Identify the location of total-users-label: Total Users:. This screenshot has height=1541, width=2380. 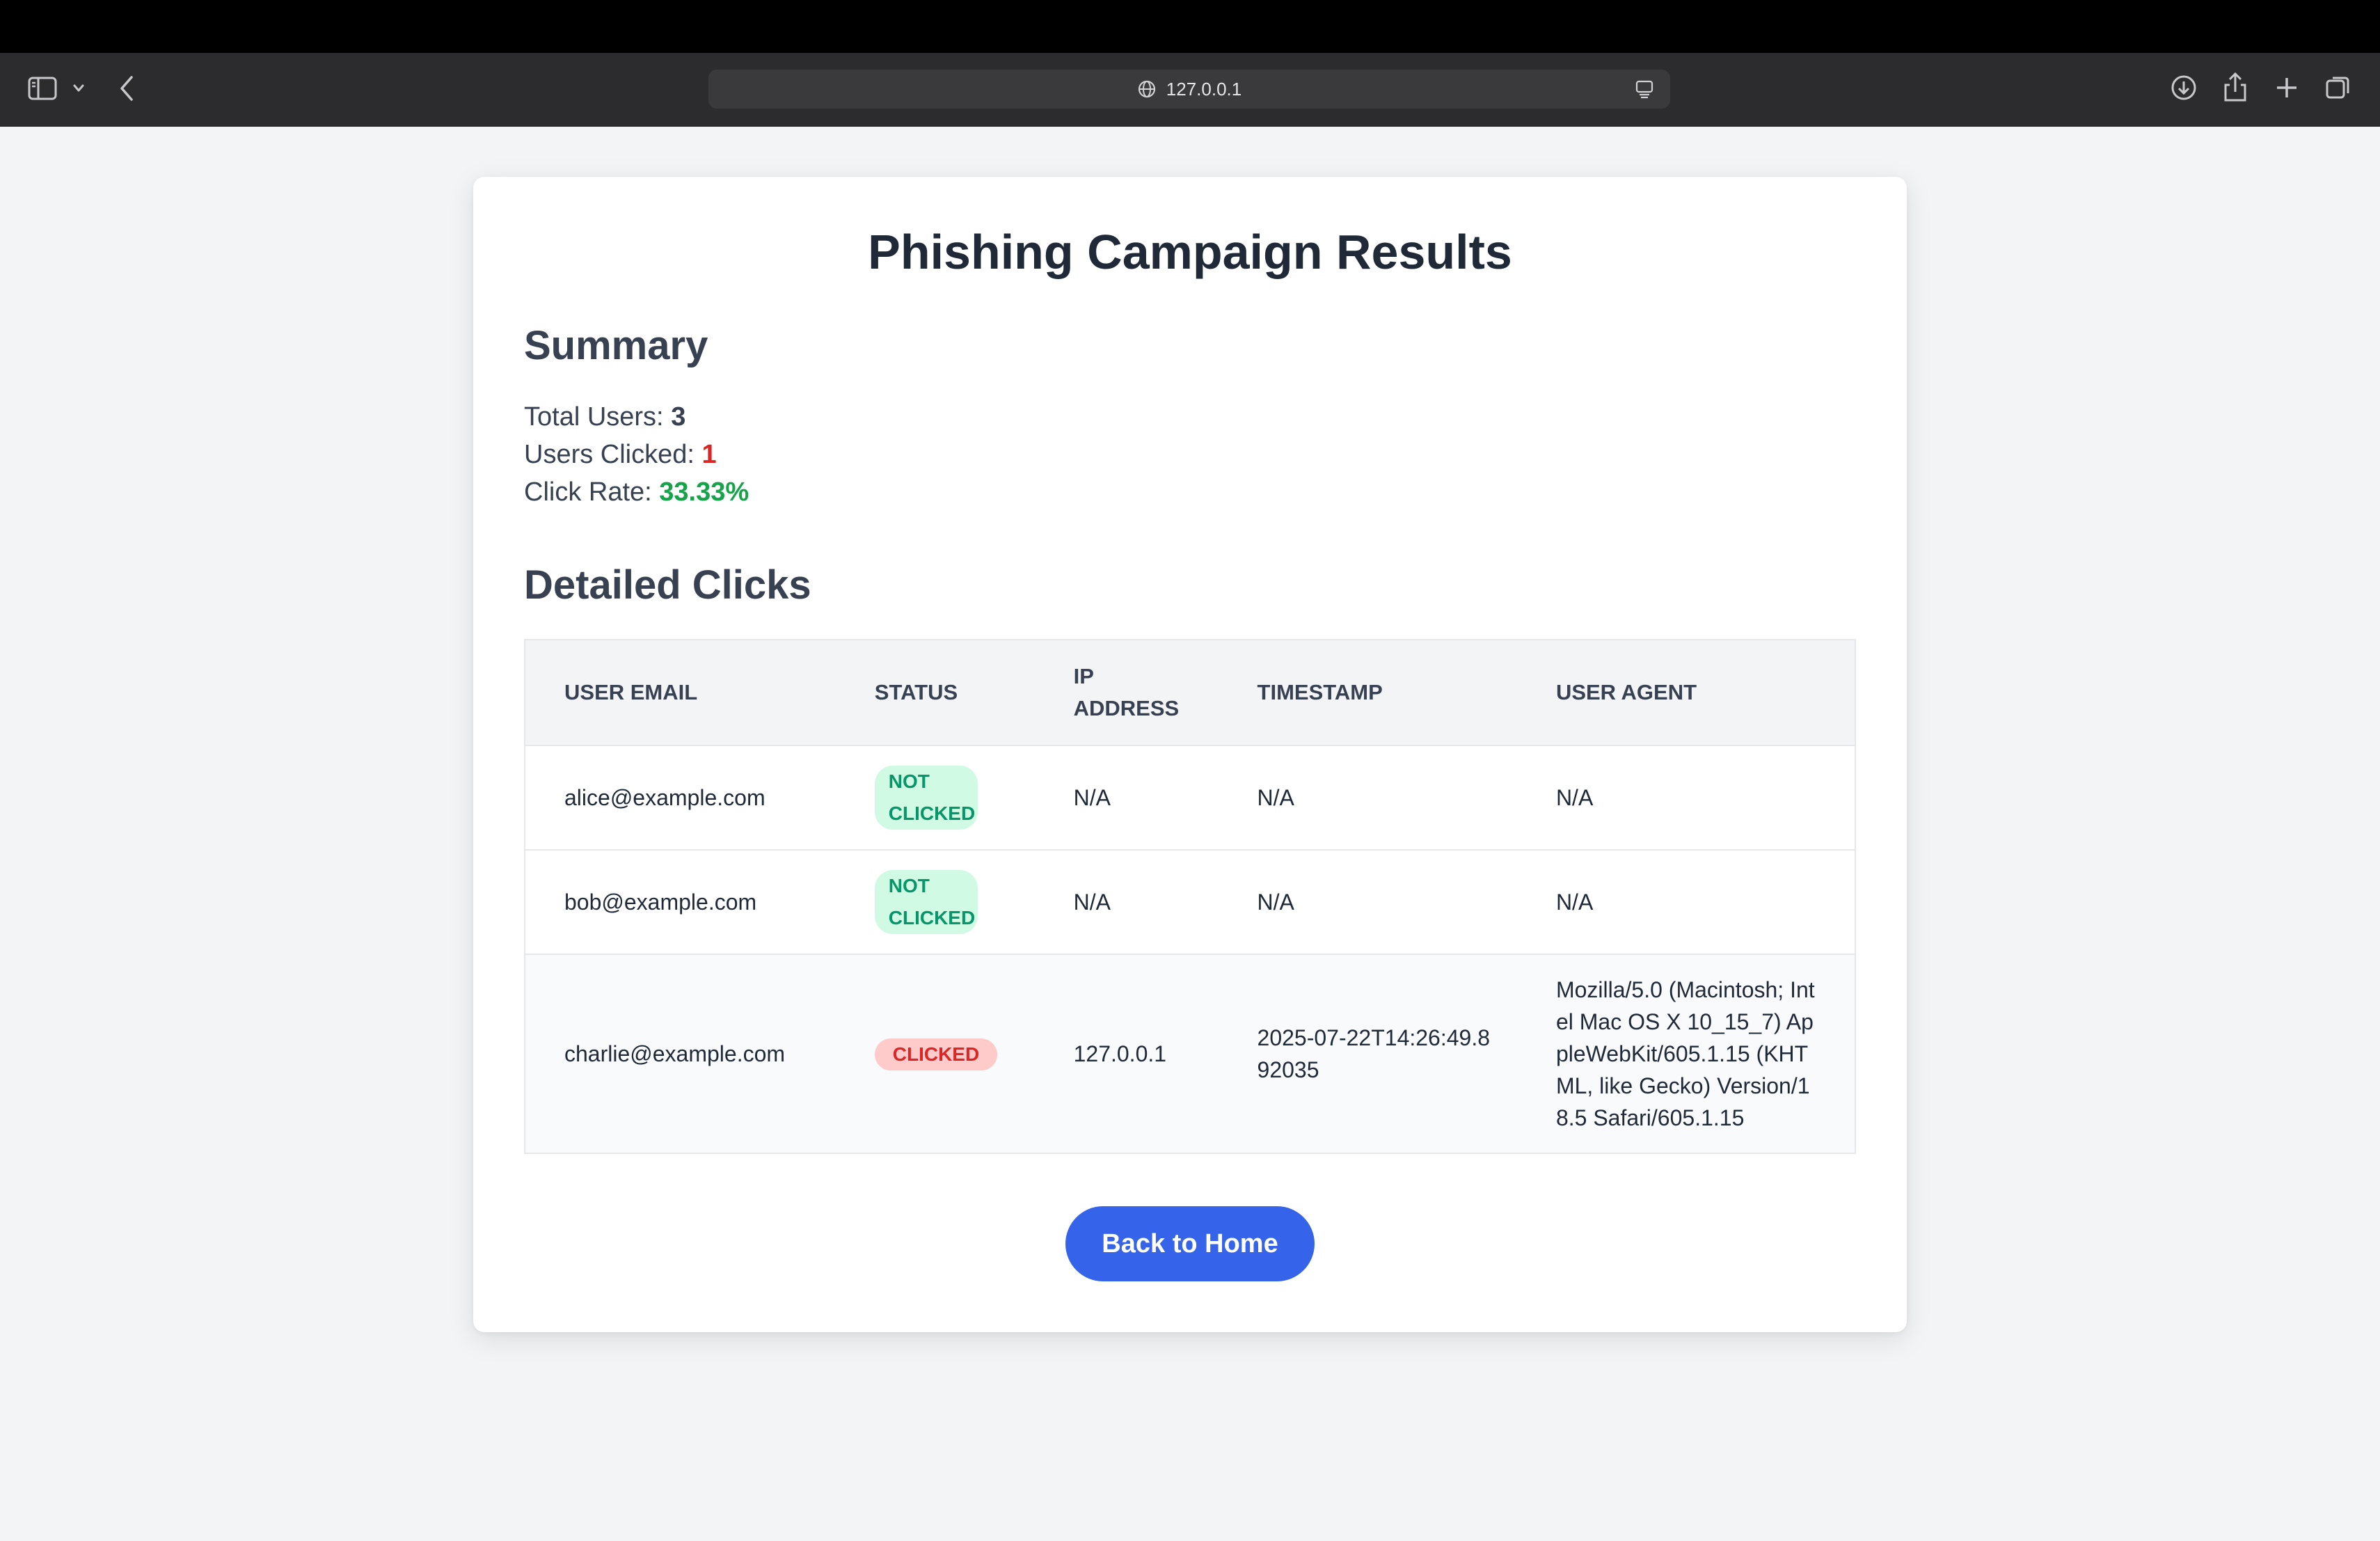
(594, 417).